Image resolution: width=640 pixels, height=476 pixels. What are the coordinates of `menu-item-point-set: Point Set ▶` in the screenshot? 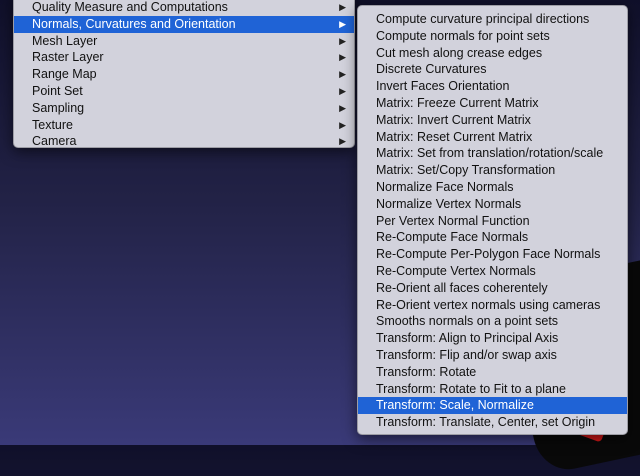 It's located at (184, 91).